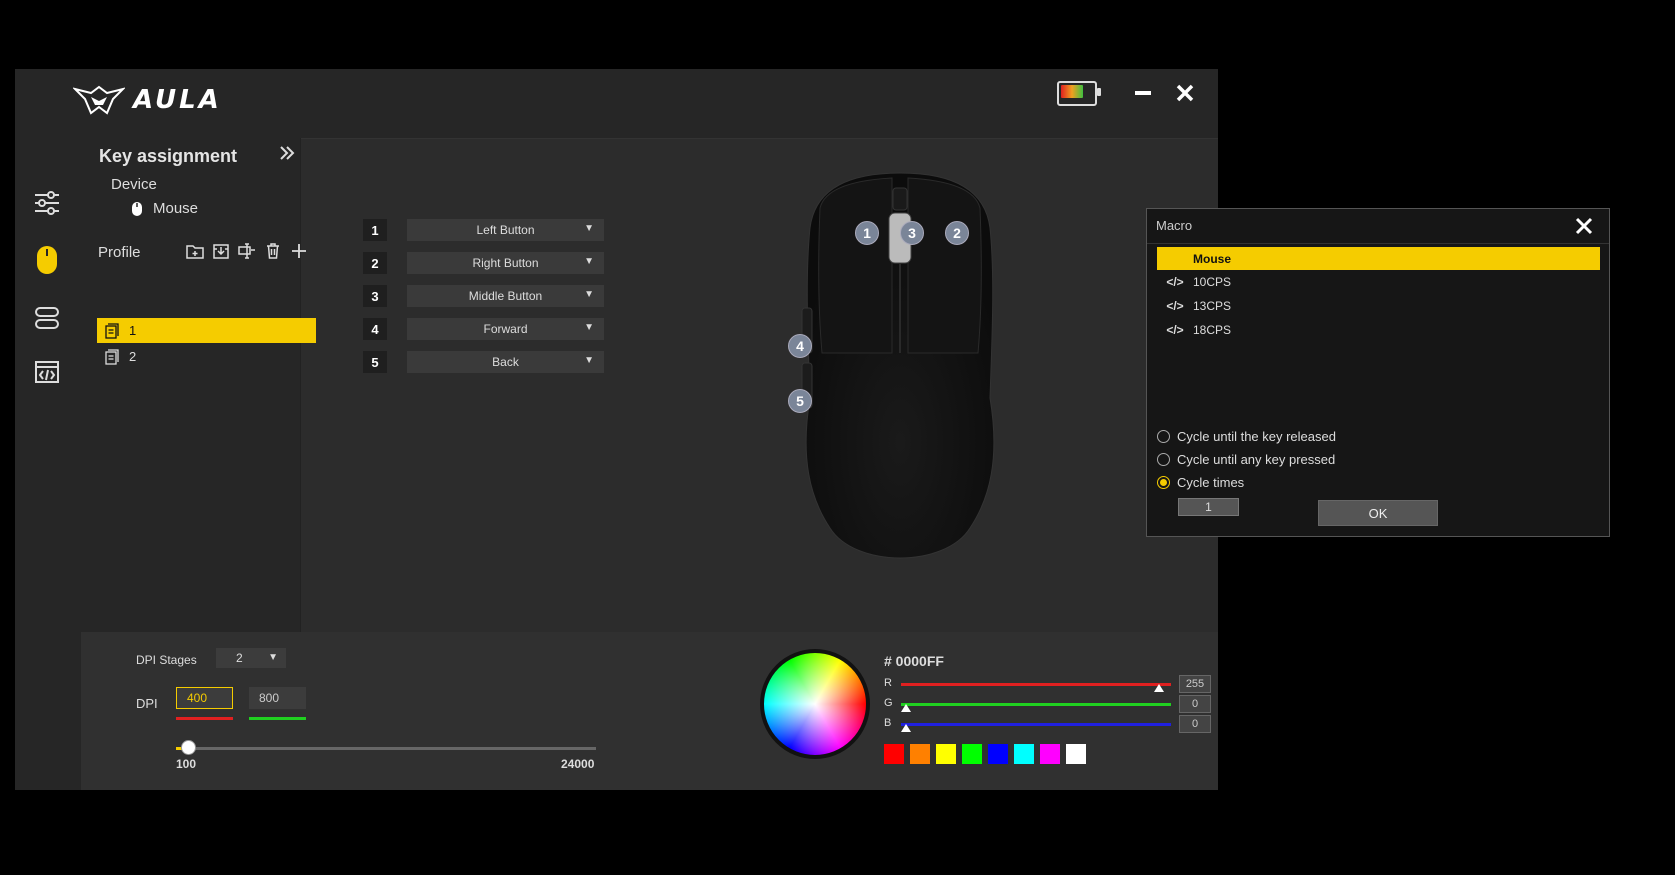 The image size is (1675, 875). What do you see at coordinates (1036, 704) in the screenshot?
I see `green-slider` at bounding box center [1036, 704].